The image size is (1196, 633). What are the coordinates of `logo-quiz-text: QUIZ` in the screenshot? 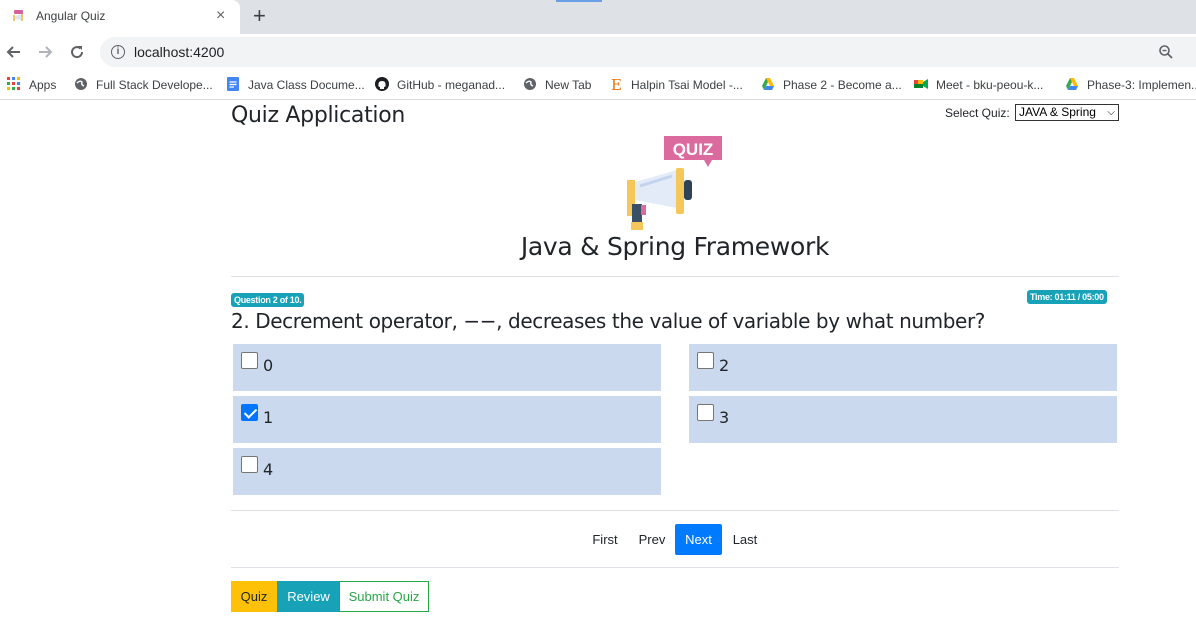 It's located at (693, 149).